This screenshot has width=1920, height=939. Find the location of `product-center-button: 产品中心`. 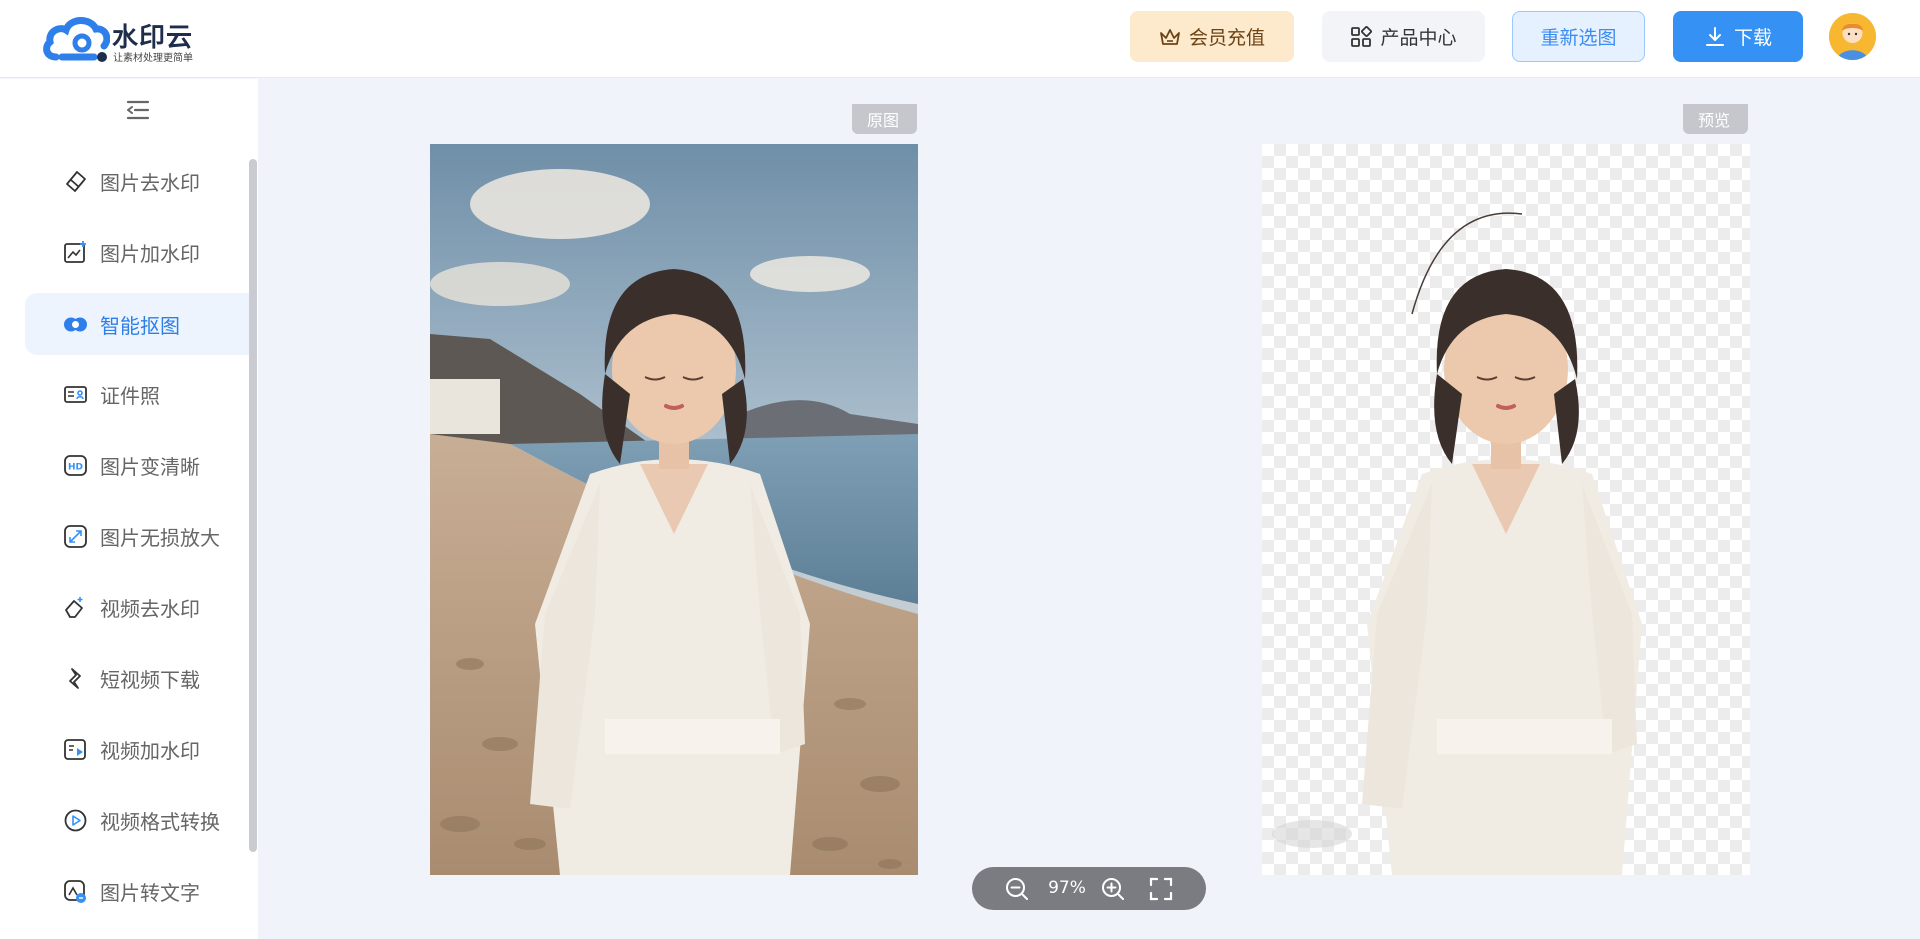

product-center-button: 产品中心 is located at coordinates (1403, 36).